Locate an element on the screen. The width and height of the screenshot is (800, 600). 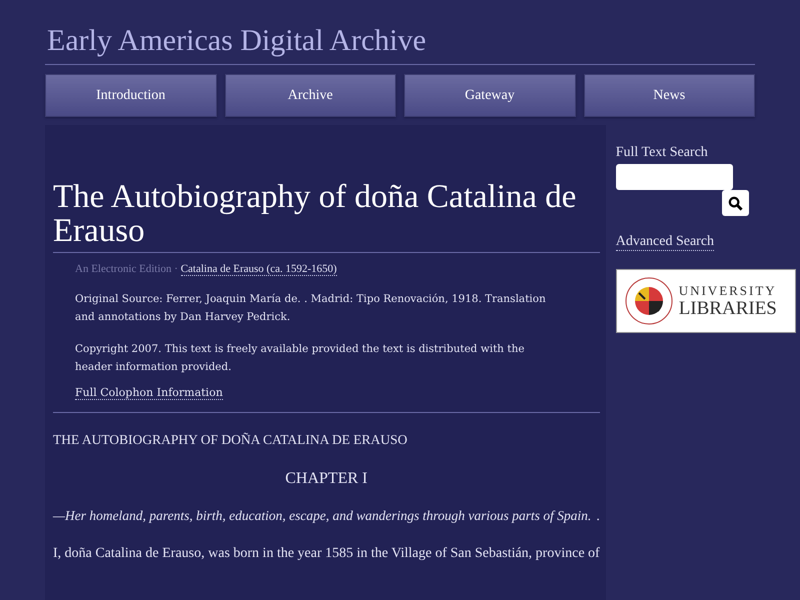
search-label: Full Text Search is located at coordinates (662, 153).